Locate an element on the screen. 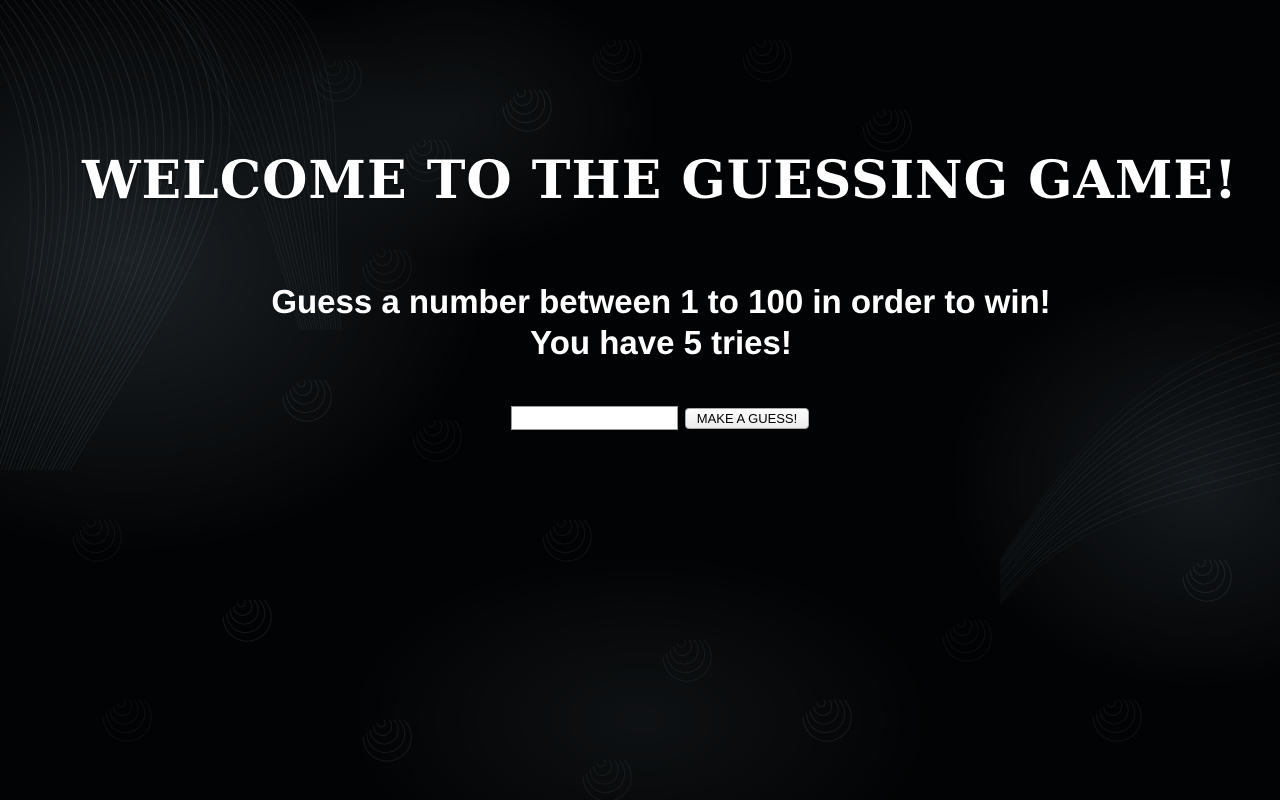 This screenshot has height=800, width=1280. make-guess-button: MAKE A GUESS! is located at coordinates (747, 418).